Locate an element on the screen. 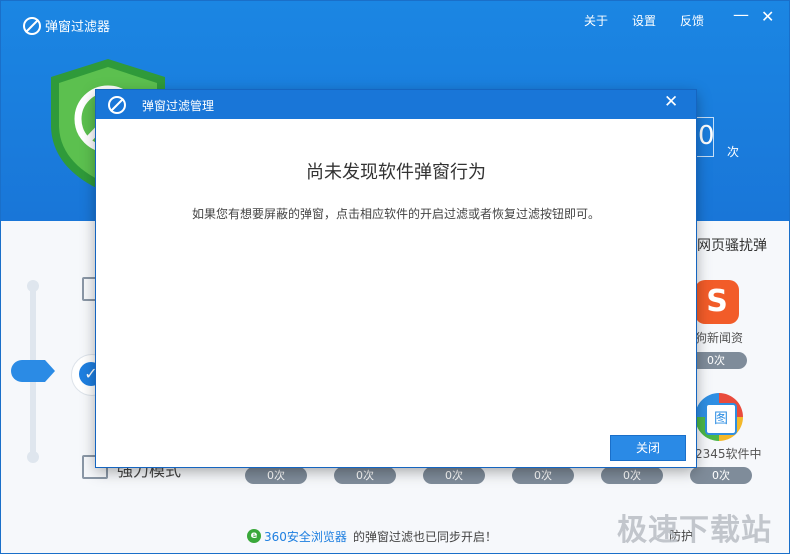  web-popup-title: 网页骚扰弹 is located at coordinates (732, 246).